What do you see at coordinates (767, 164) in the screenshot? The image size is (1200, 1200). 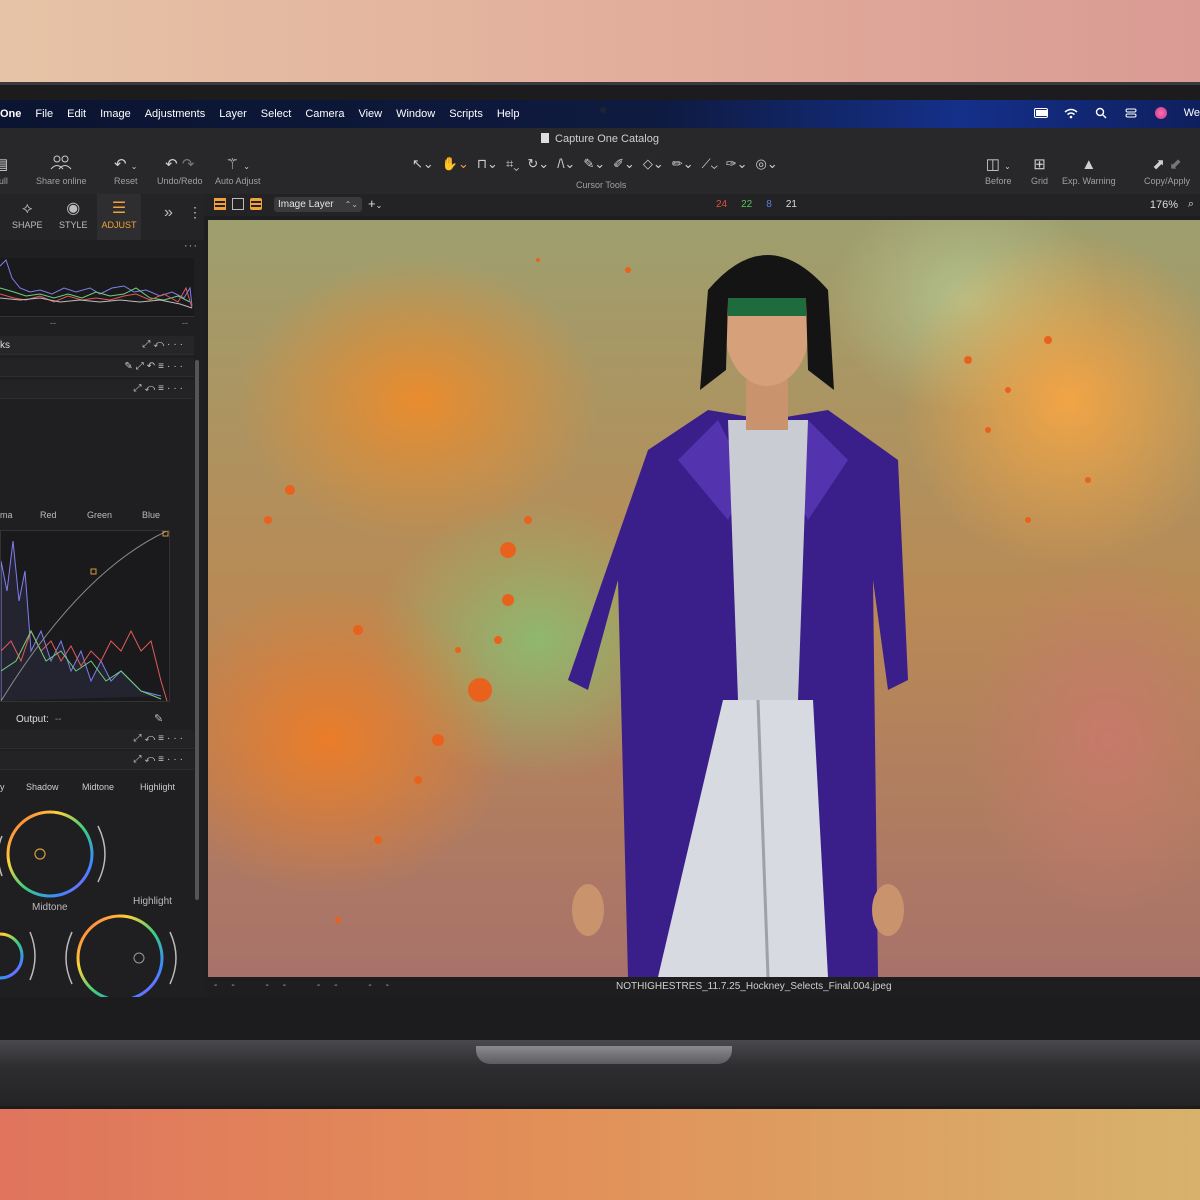 I see `color-picker-icon: ◎⌄` at bounding box center [767, 164].